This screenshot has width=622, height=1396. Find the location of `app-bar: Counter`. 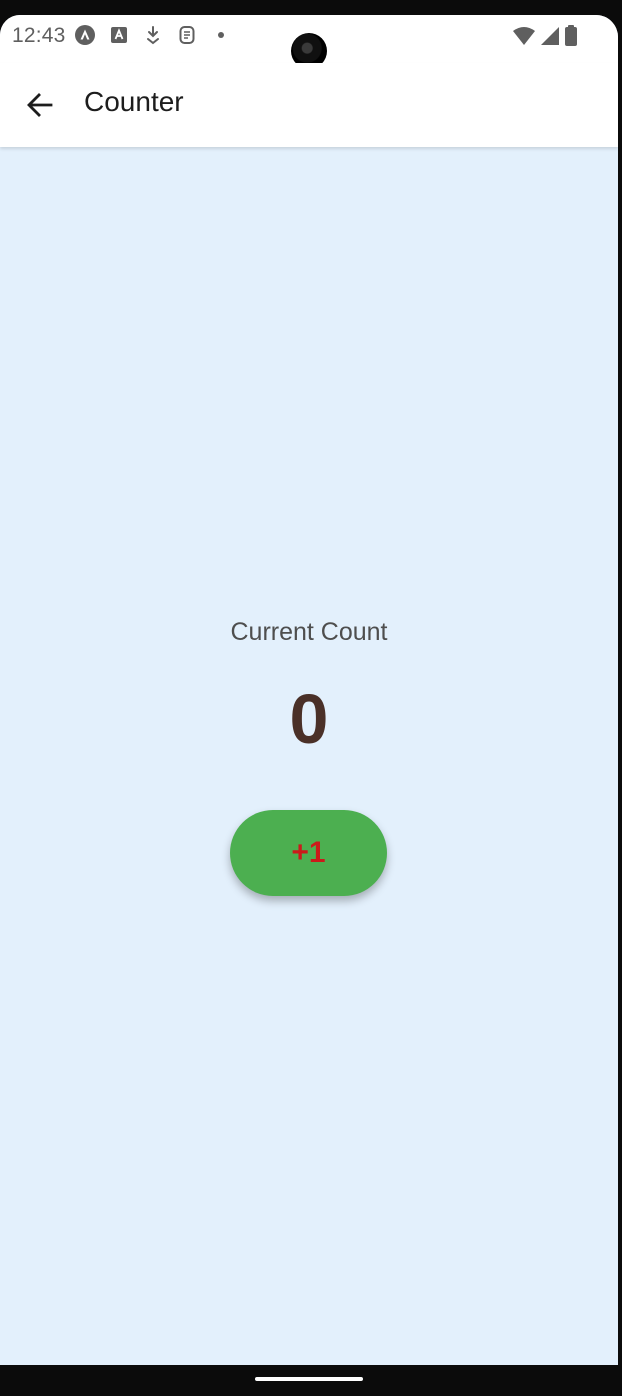

app-bar: Counter is located at coordinates (309, 105).